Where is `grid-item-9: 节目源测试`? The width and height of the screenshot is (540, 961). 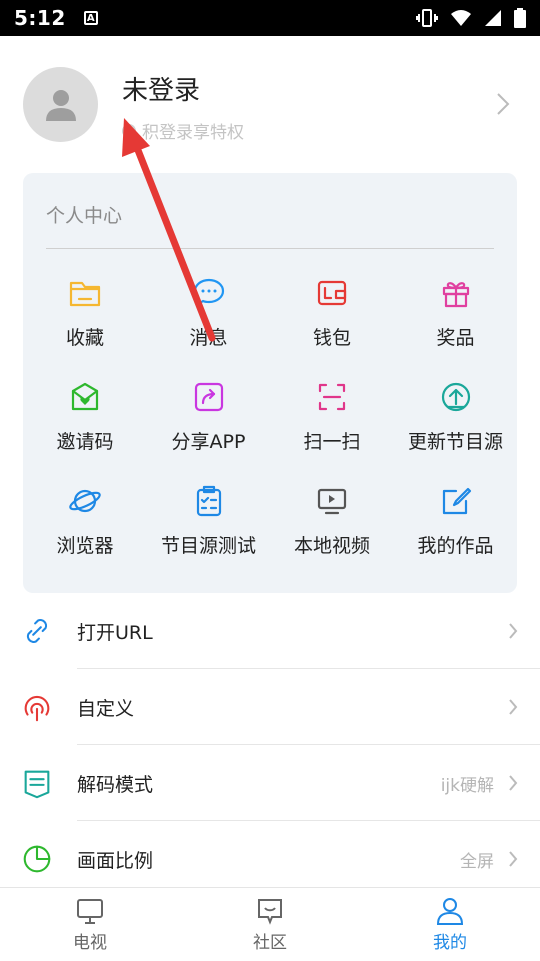 grid-item-9: 节目源测试 is located at coordinates (209, 521).